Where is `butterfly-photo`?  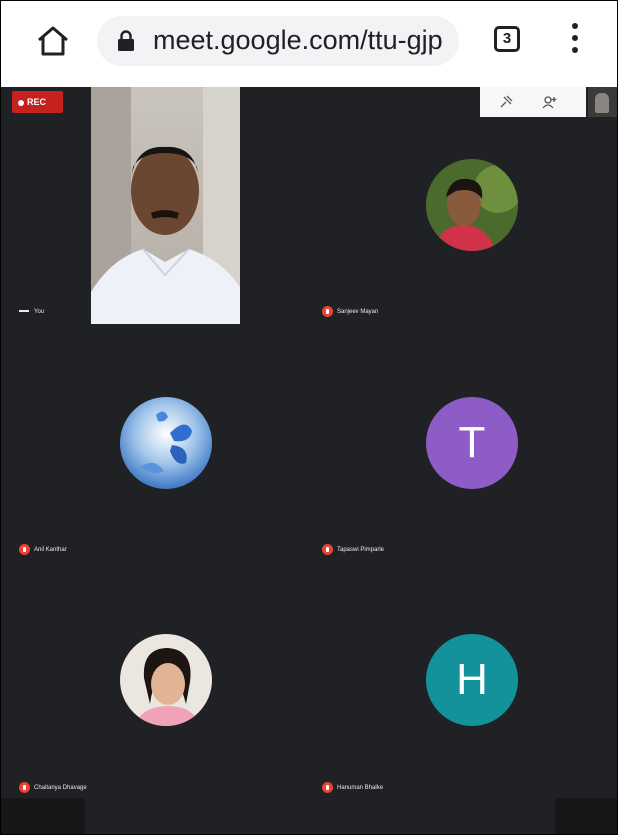 butterfly-photo is located at coordinates (166, 443).